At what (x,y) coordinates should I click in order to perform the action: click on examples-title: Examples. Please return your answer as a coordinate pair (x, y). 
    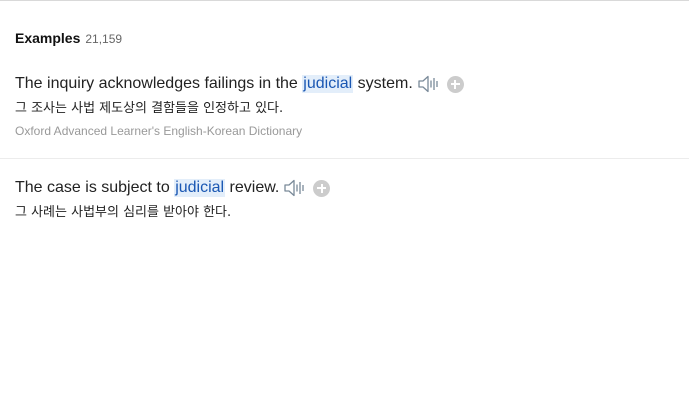
    Looking at the image, I should click on (48, 38).